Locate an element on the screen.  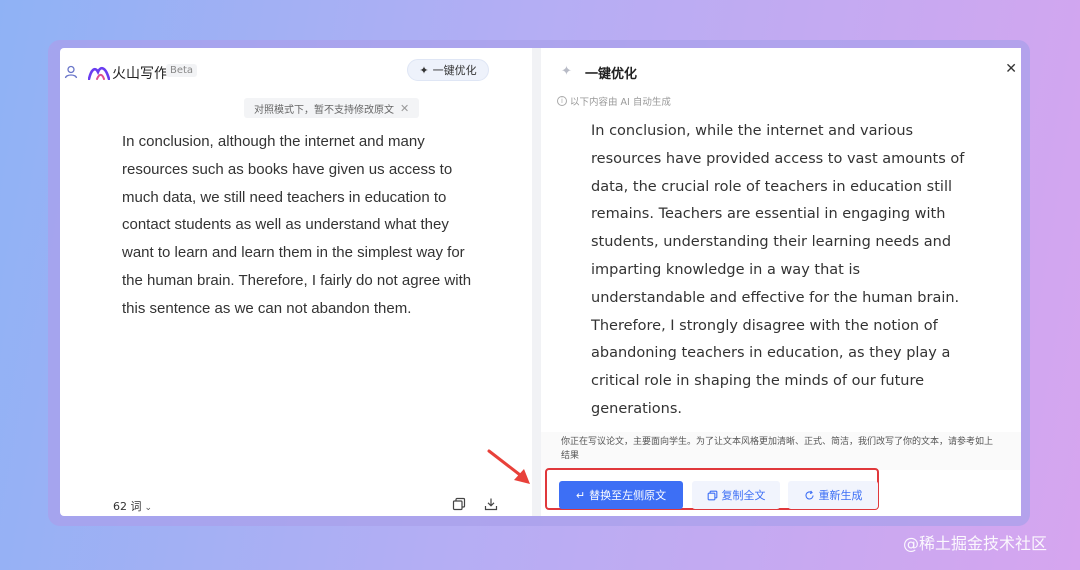
download-icon is located at coordinates (491, 504).